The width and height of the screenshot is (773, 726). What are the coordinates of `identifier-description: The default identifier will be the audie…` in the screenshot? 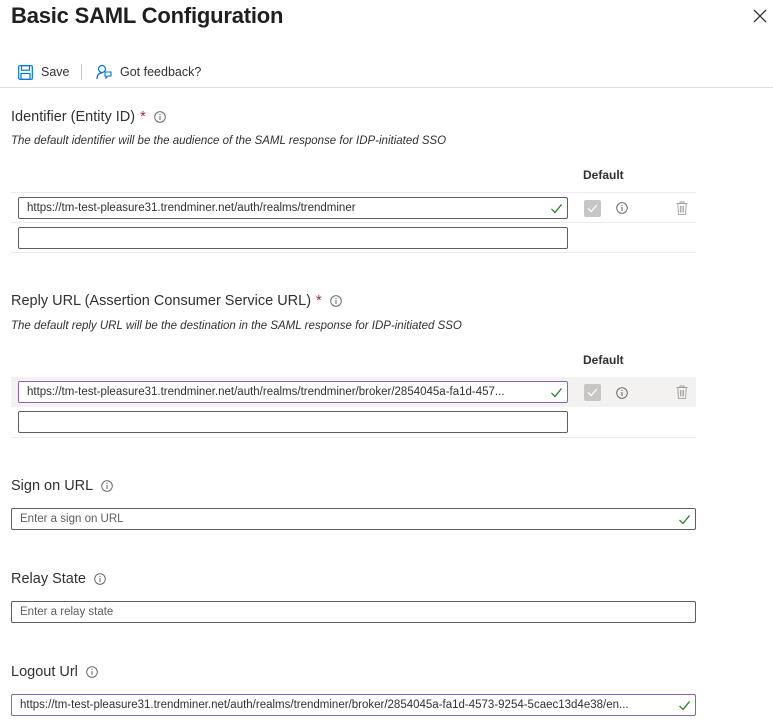 It's located at (229, 141).